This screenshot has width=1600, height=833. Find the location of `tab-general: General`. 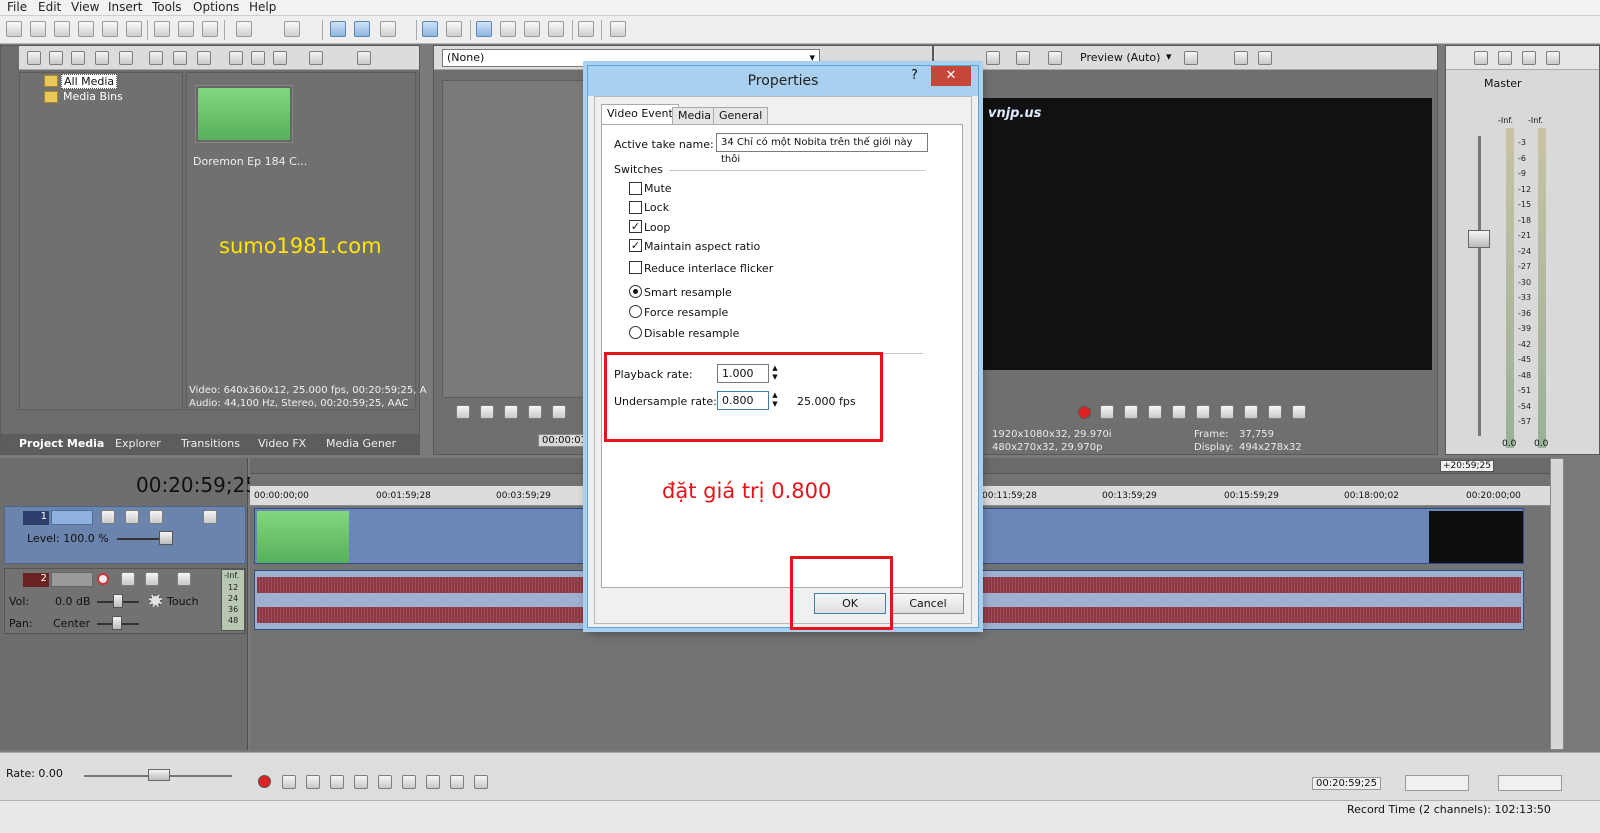

tab-general: General is located at coordinates (741, 116).